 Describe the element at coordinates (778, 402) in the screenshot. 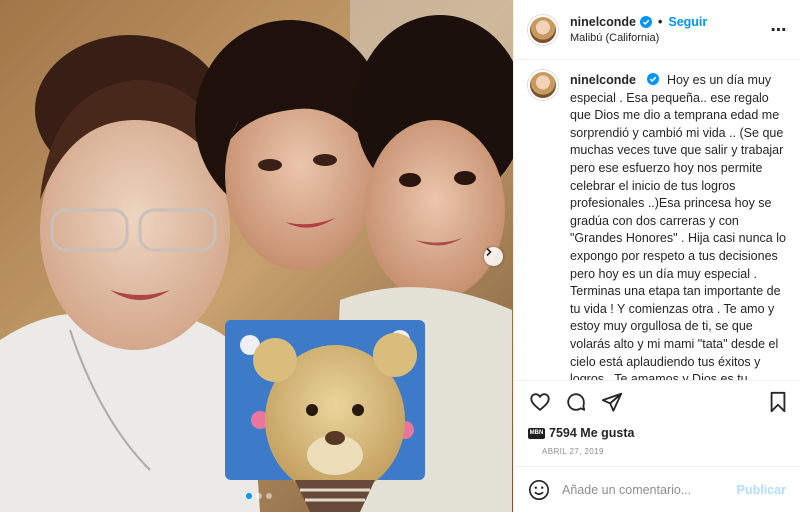

I see `bookmark-icon` at that location.